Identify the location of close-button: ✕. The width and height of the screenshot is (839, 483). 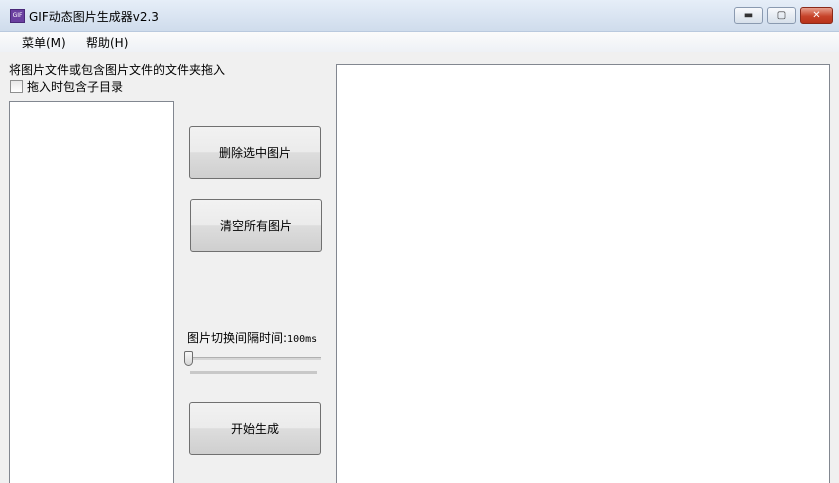
(816, 15).